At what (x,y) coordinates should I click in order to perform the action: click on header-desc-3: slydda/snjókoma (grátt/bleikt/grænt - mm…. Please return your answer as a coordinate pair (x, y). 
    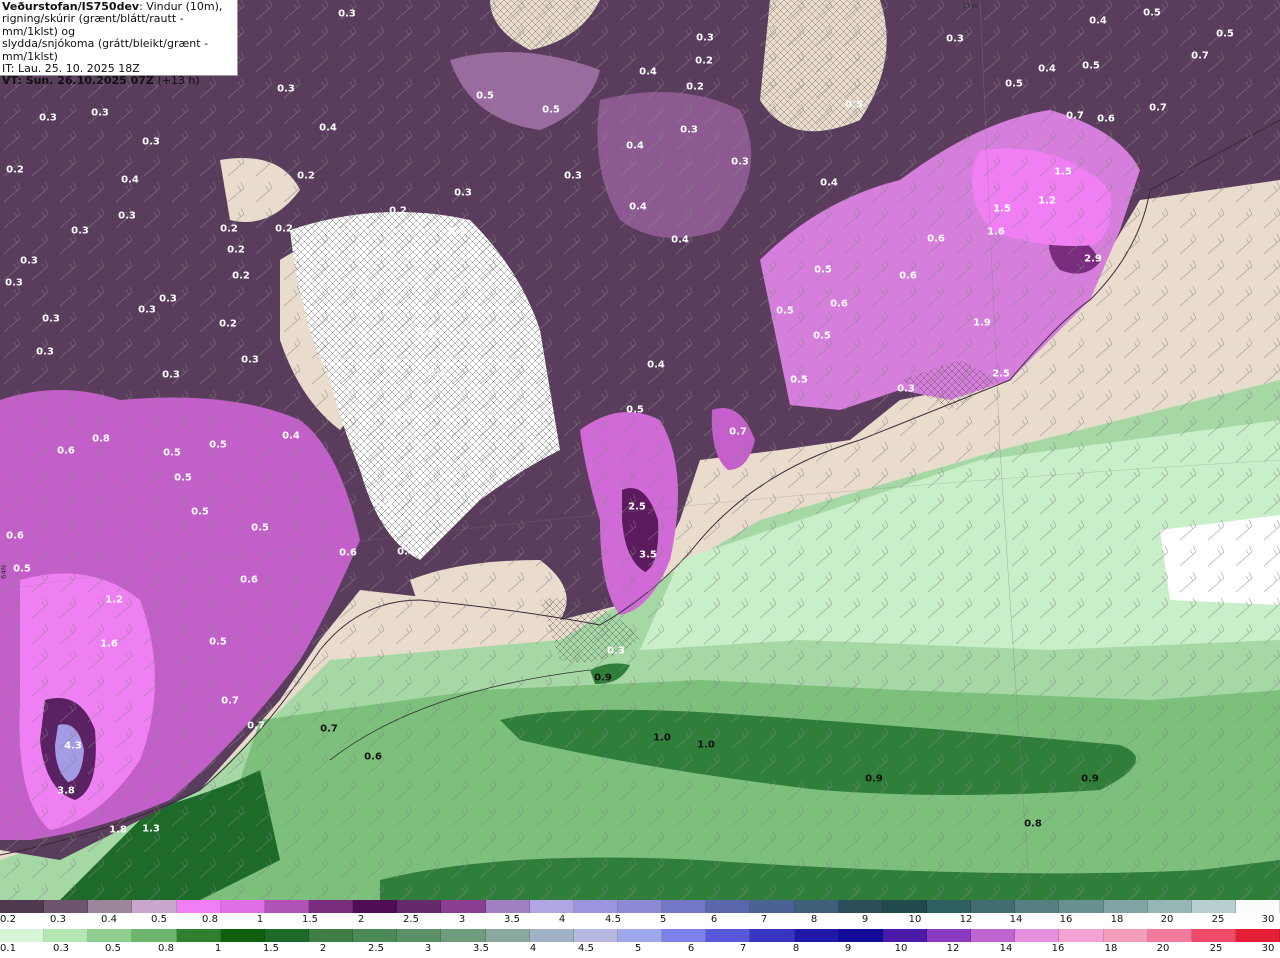
    Looking at the image, I should click on (105, 50).